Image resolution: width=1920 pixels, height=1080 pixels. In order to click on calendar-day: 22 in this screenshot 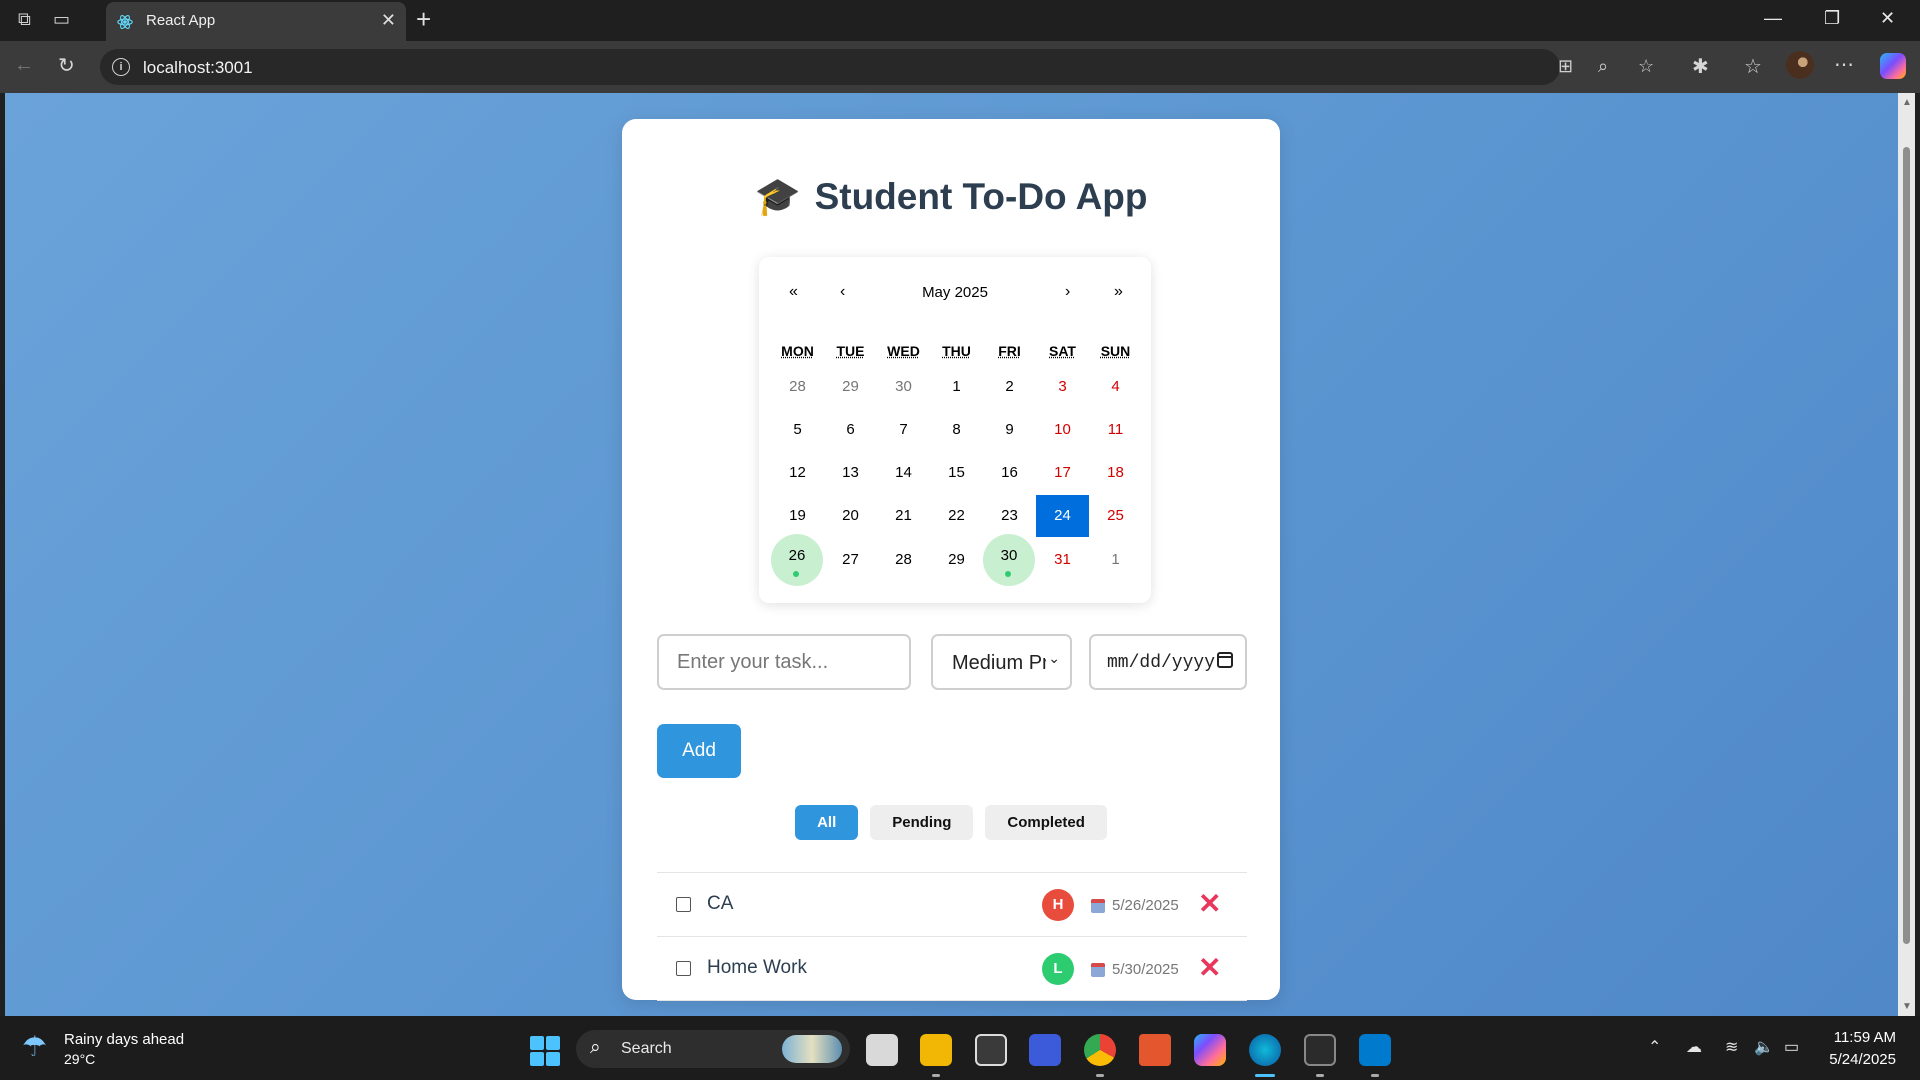, I will do `click(956, 516)`.